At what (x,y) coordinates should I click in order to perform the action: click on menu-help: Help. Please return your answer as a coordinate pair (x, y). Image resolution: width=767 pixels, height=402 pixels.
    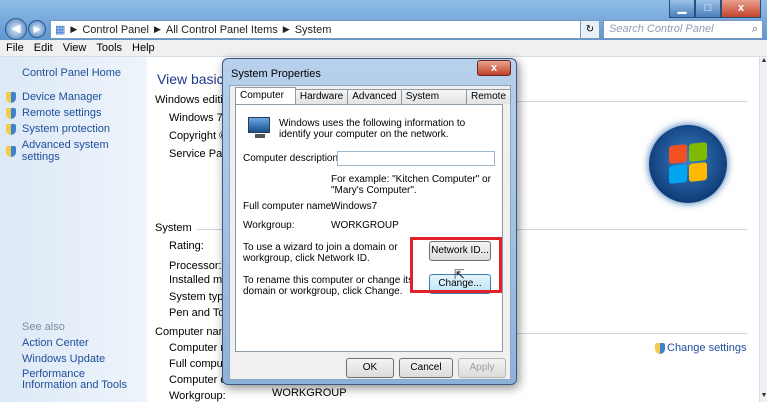
    Looking at the image, I should click on (143, 48).